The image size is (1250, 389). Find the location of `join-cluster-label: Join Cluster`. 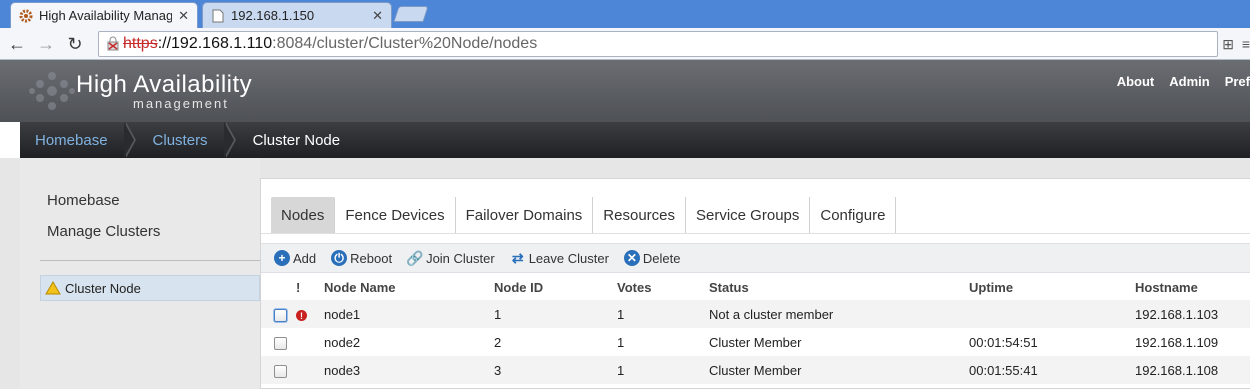

join-cluster-label: Join Cluster is located at coordinates (460, 258).